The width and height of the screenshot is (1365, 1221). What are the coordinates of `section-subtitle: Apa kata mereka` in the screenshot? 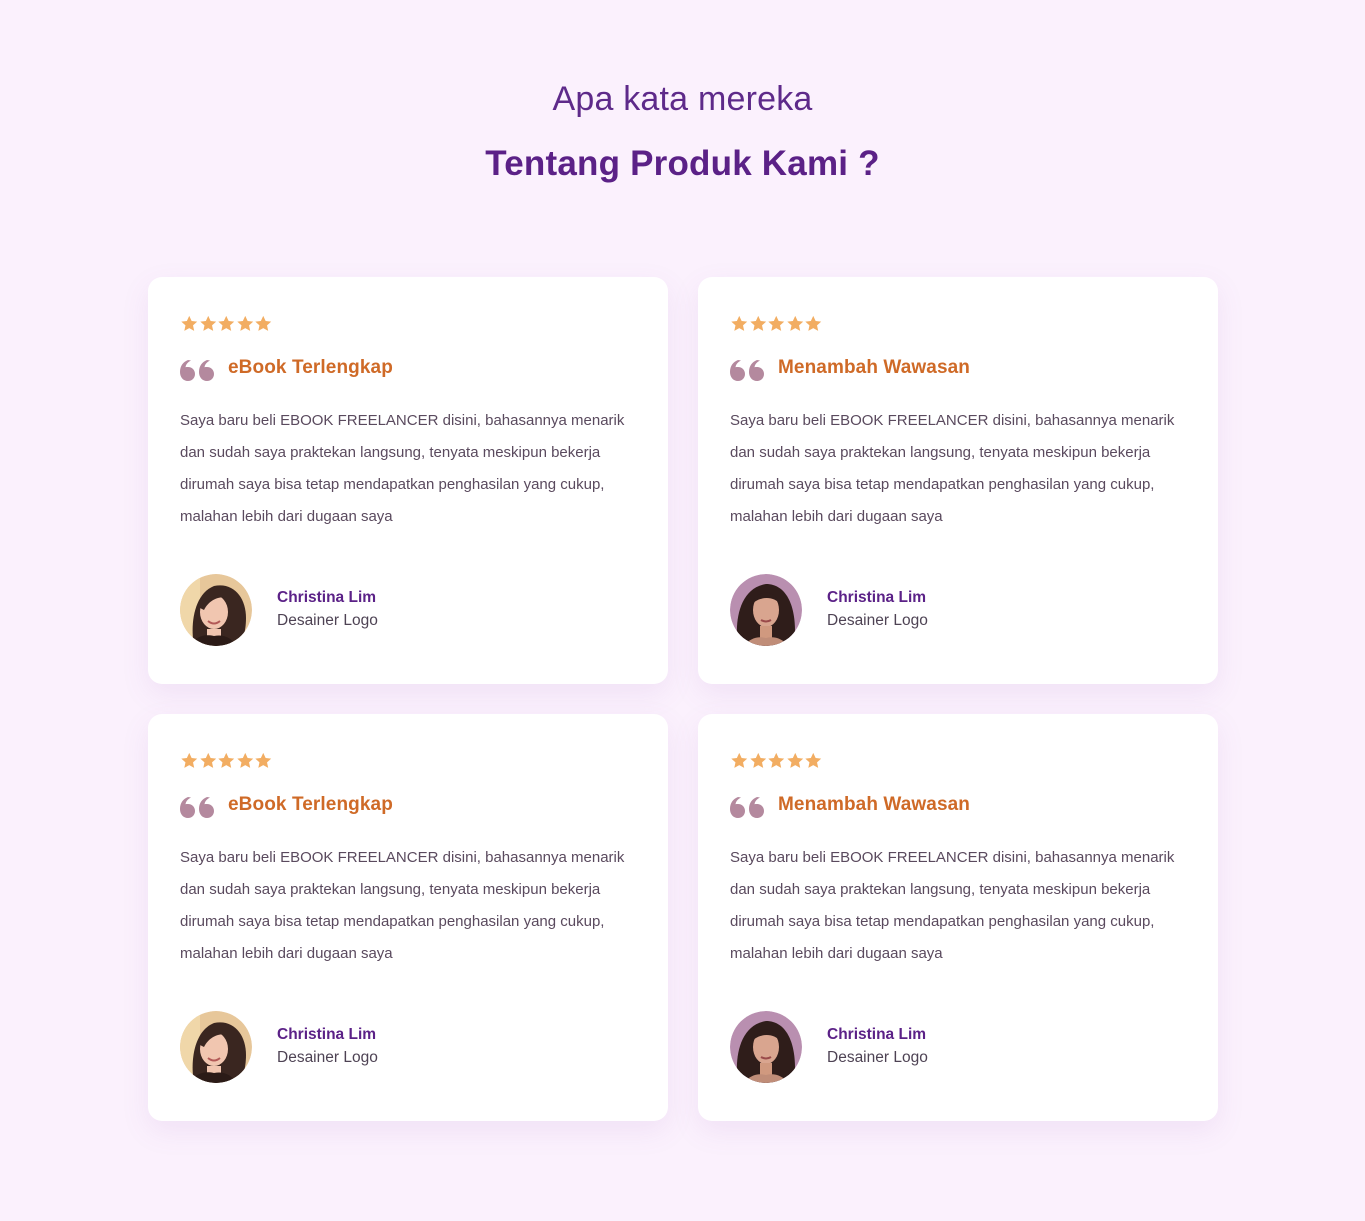 It's located at (682, 99).